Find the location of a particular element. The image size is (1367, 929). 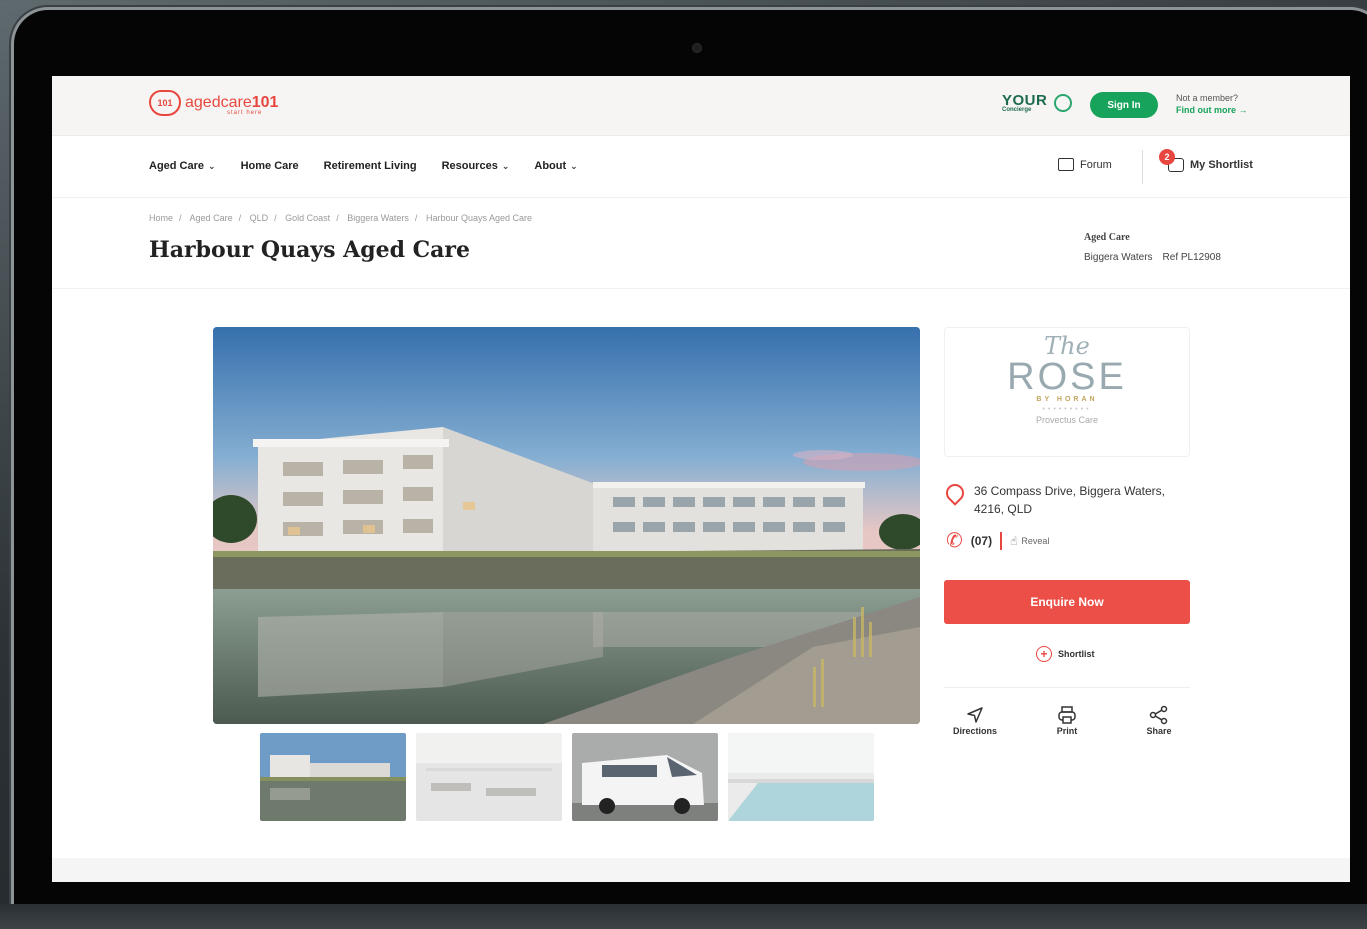

sign-in-button: Sign In is located at coordinates (1124, 105).